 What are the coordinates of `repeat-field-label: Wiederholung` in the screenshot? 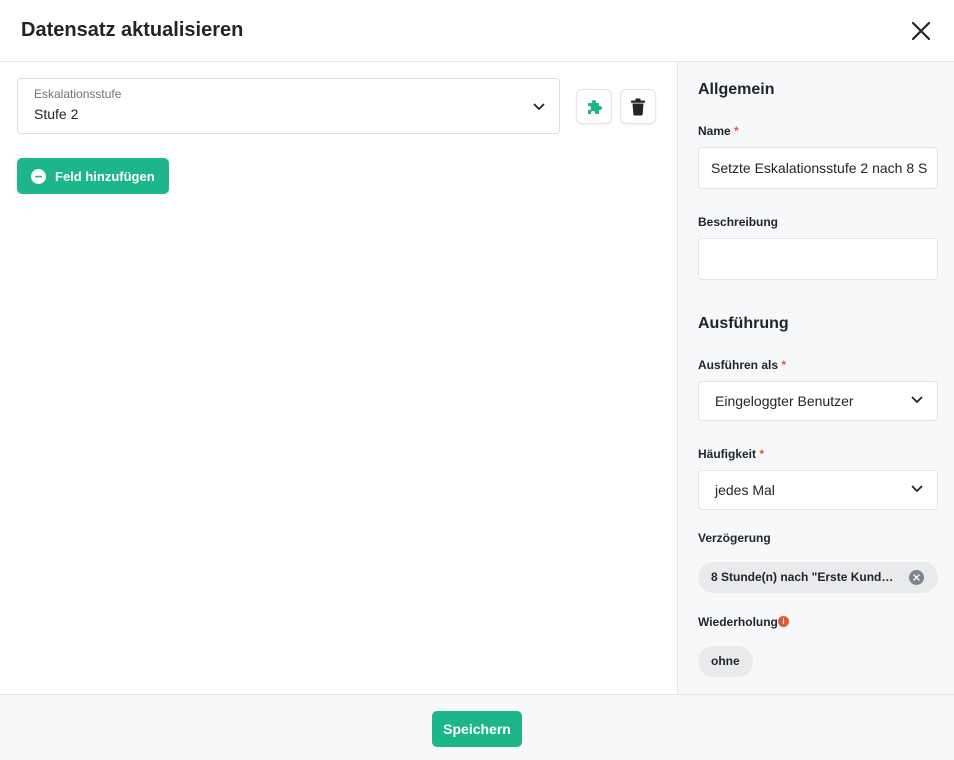 It's located at (738, 622).